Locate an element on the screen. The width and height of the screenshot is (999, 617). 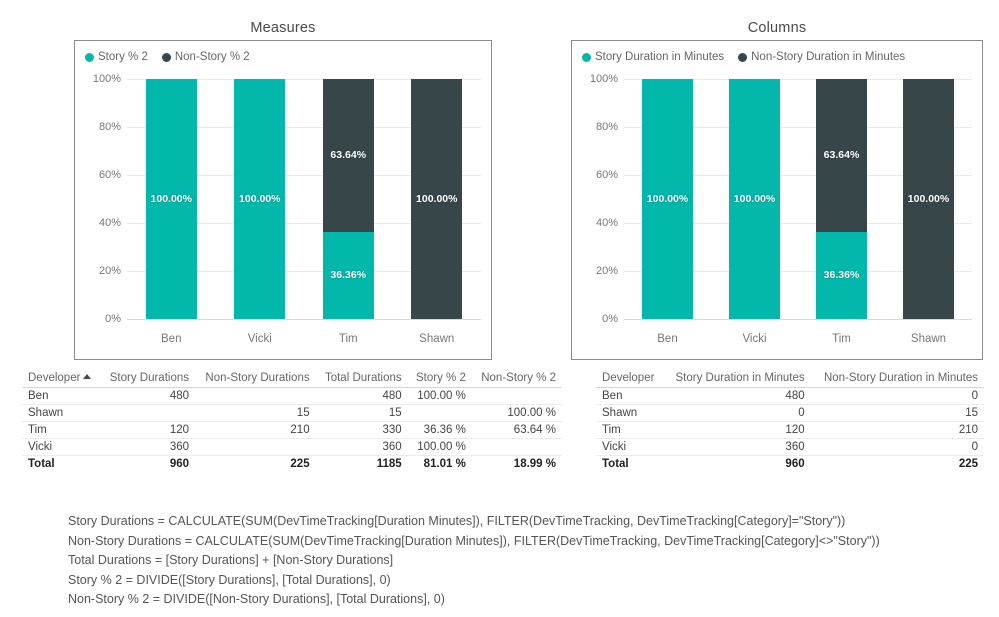
y-axis-tick: 100% is located at coordinates (603, 79).